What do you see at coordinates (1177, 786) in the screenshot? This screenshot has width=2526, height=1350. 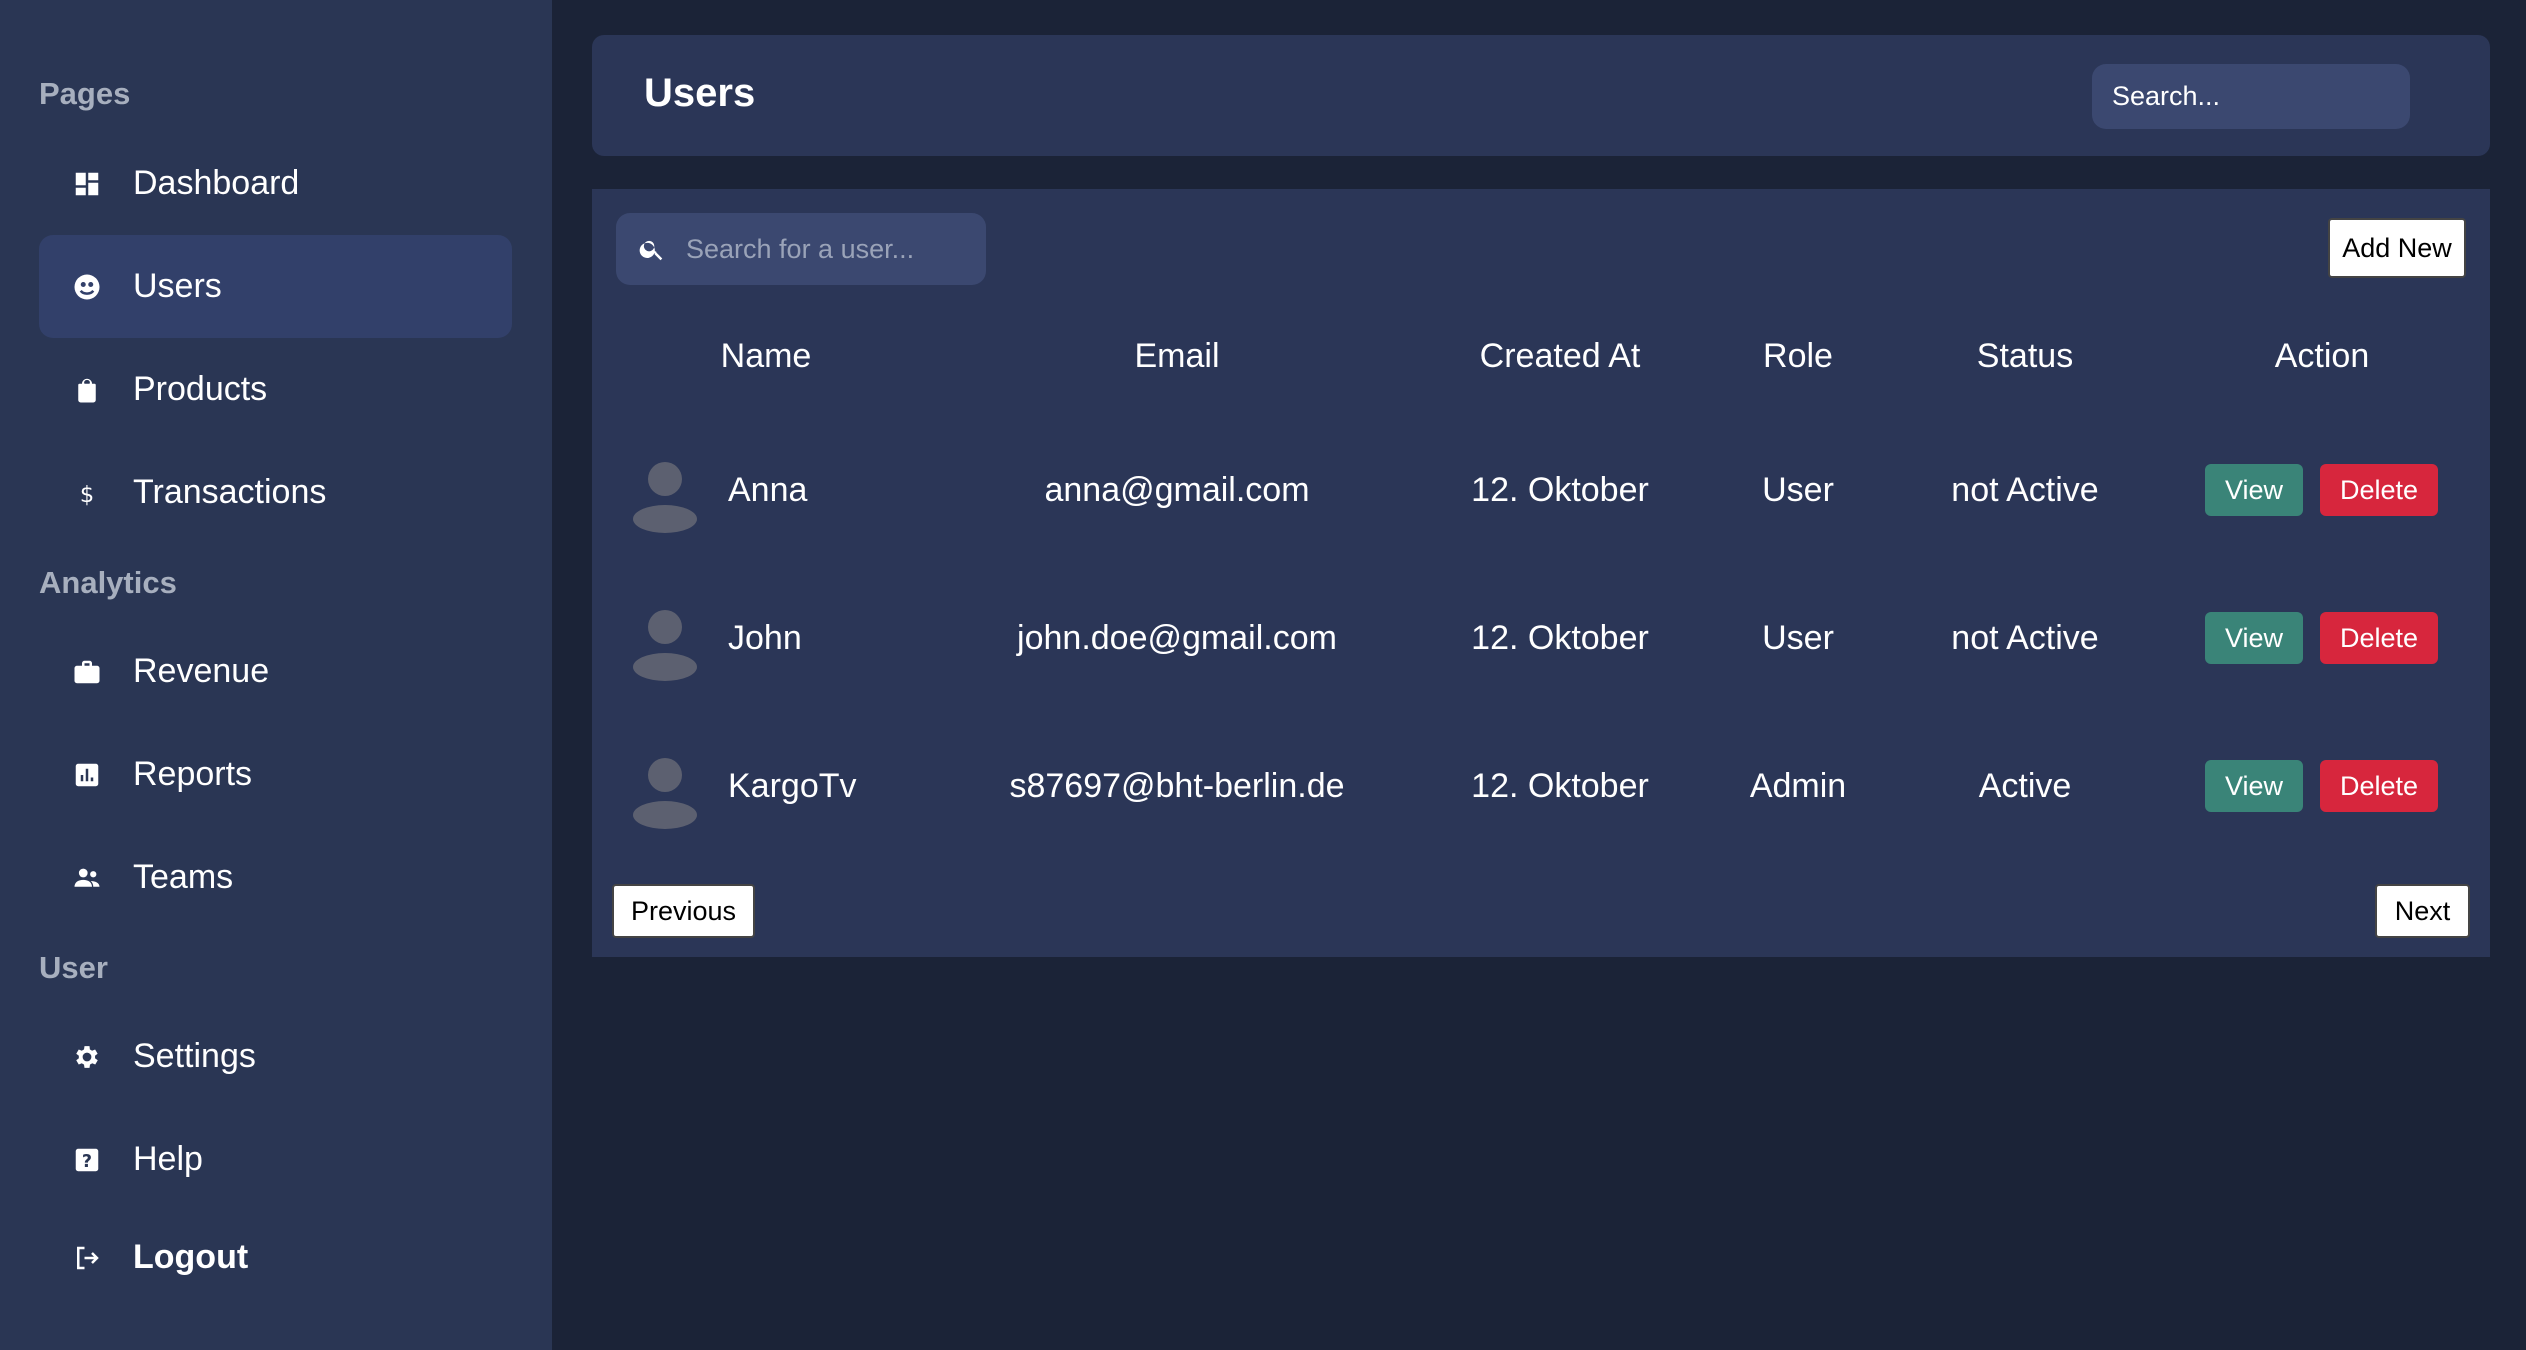 I see `user-email: s87697@bht-berlin.de` at bounding box center [1177, 786].